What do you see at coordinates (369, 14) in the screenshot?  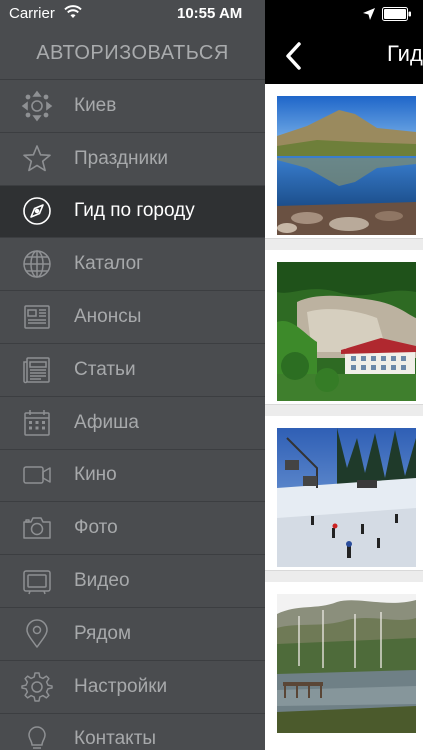 I see `location-arrow-icon` at bounding box center [369, 14].